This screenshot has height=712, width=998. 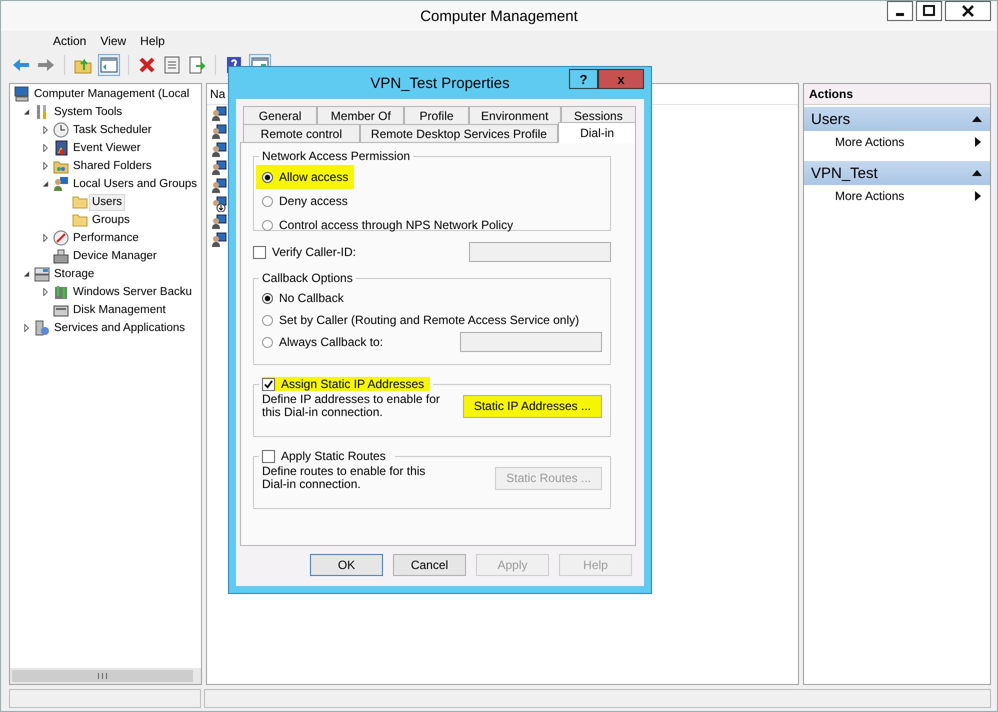 What do you see at coordinates (152, 41) in the screenshot?
I see `menu-item: Help` at bounding box center [152, 41].